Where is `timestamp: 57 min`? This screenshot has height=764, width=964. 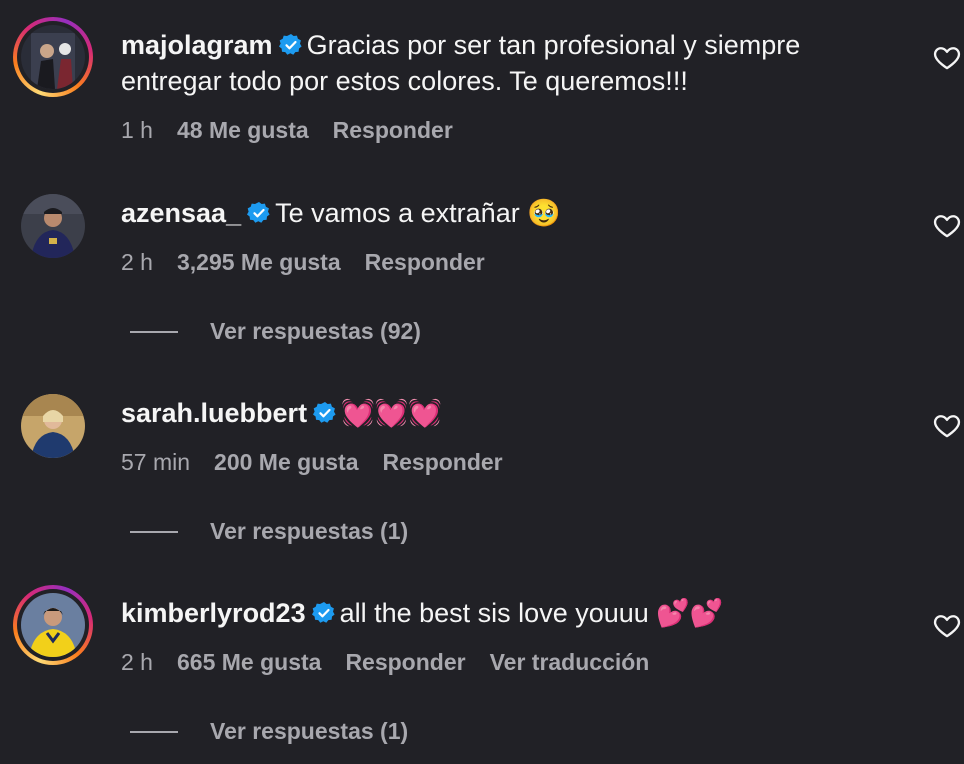 timestamp: 57 min is located at coordinates (156, 462).